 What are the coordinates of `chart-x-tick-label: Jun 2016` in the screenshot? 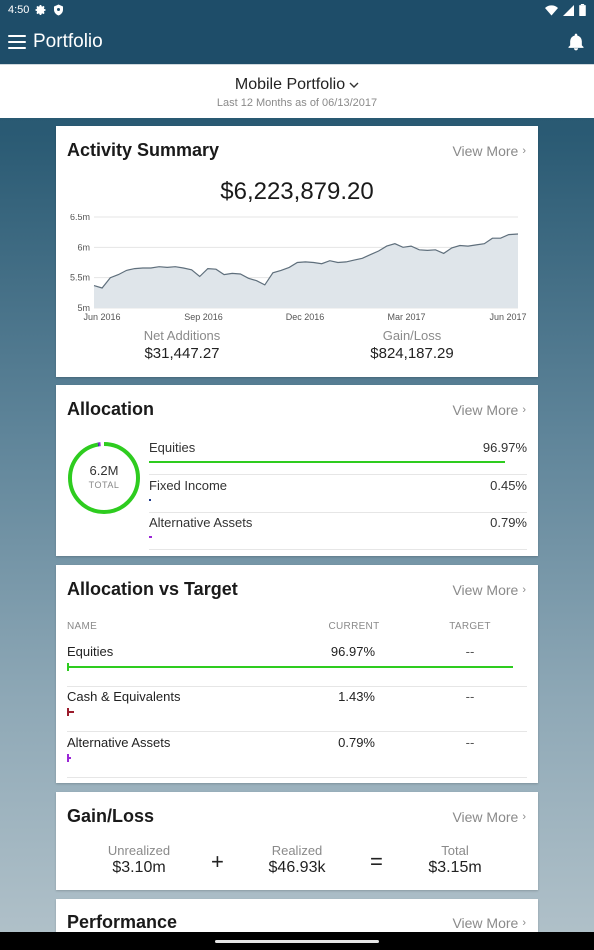 It's located at (101, 317).